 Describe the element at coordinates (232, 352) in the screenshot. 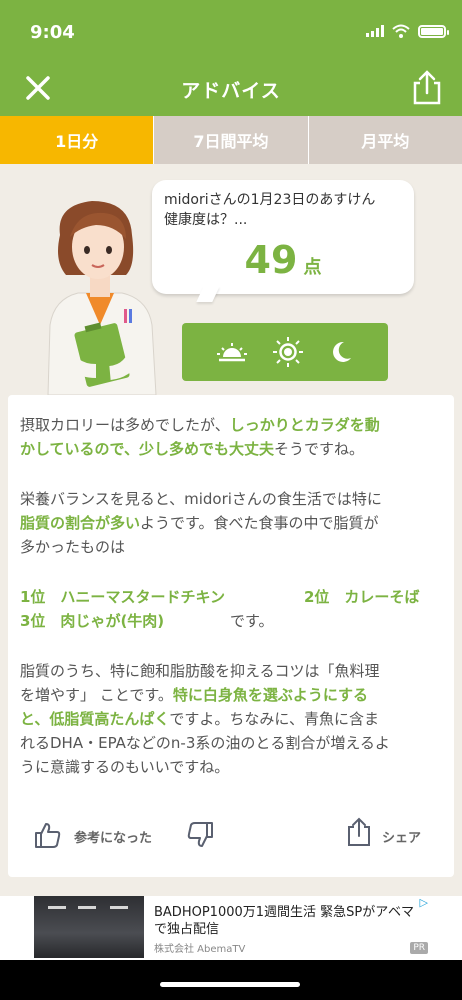

I see `sunrise-icon` at that location.